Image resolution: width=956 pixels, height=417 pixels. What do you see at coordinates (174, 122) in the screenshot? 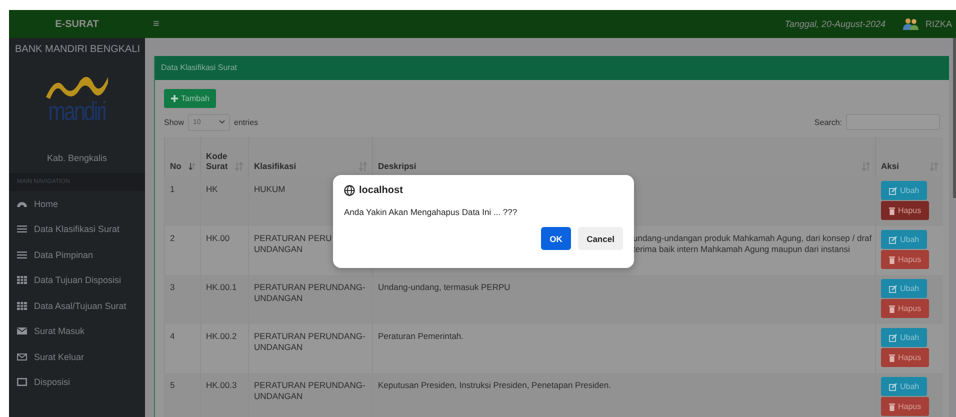
I see `show-label: Show` at bounding box center [174, 122].